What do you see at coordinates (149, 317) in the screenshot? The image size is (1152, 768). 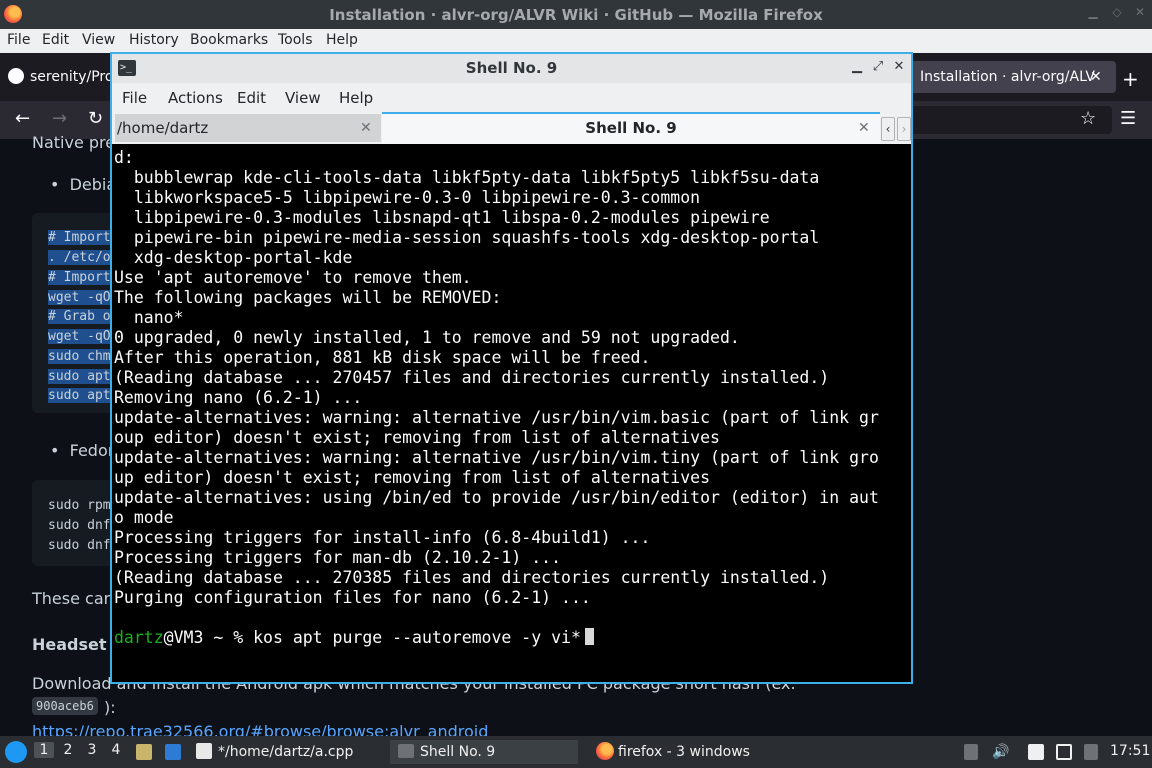 I see `terminal-line: nano*` at bounding box center [149, 317].